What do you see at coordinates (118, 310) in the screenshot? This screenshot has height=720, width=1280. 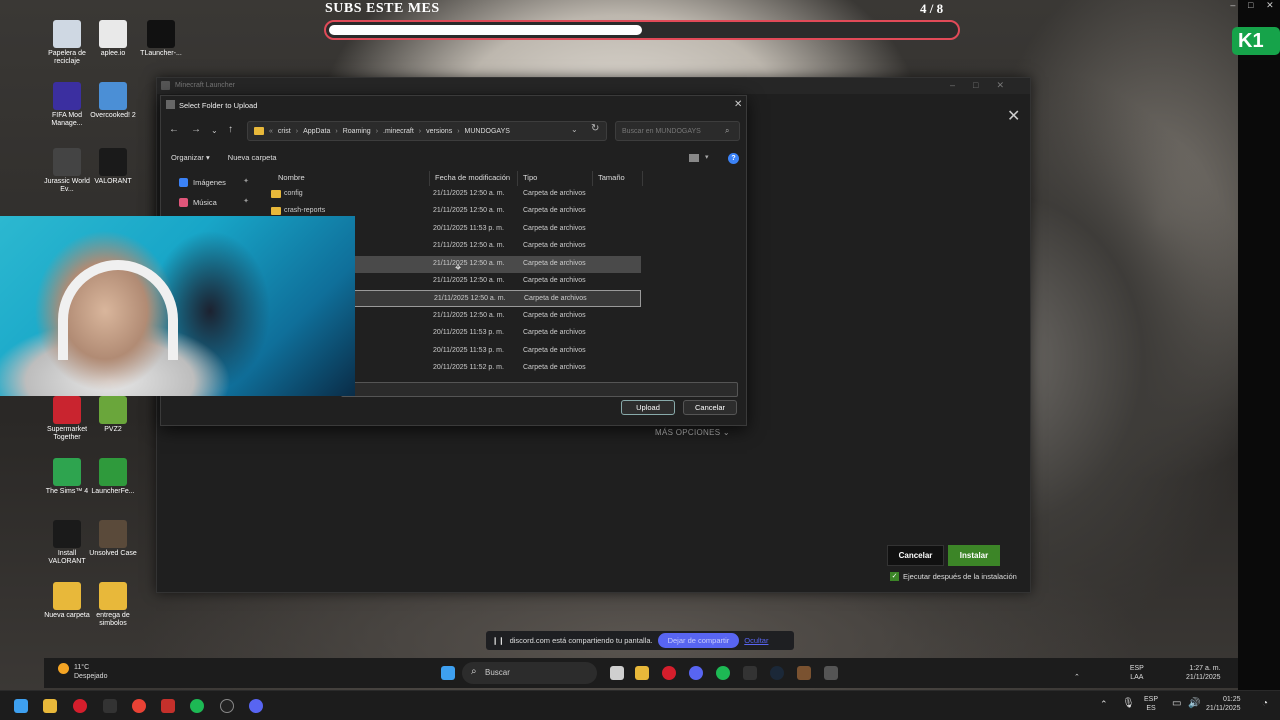 I see `headphones-shape` at bounding box center [118, 310].